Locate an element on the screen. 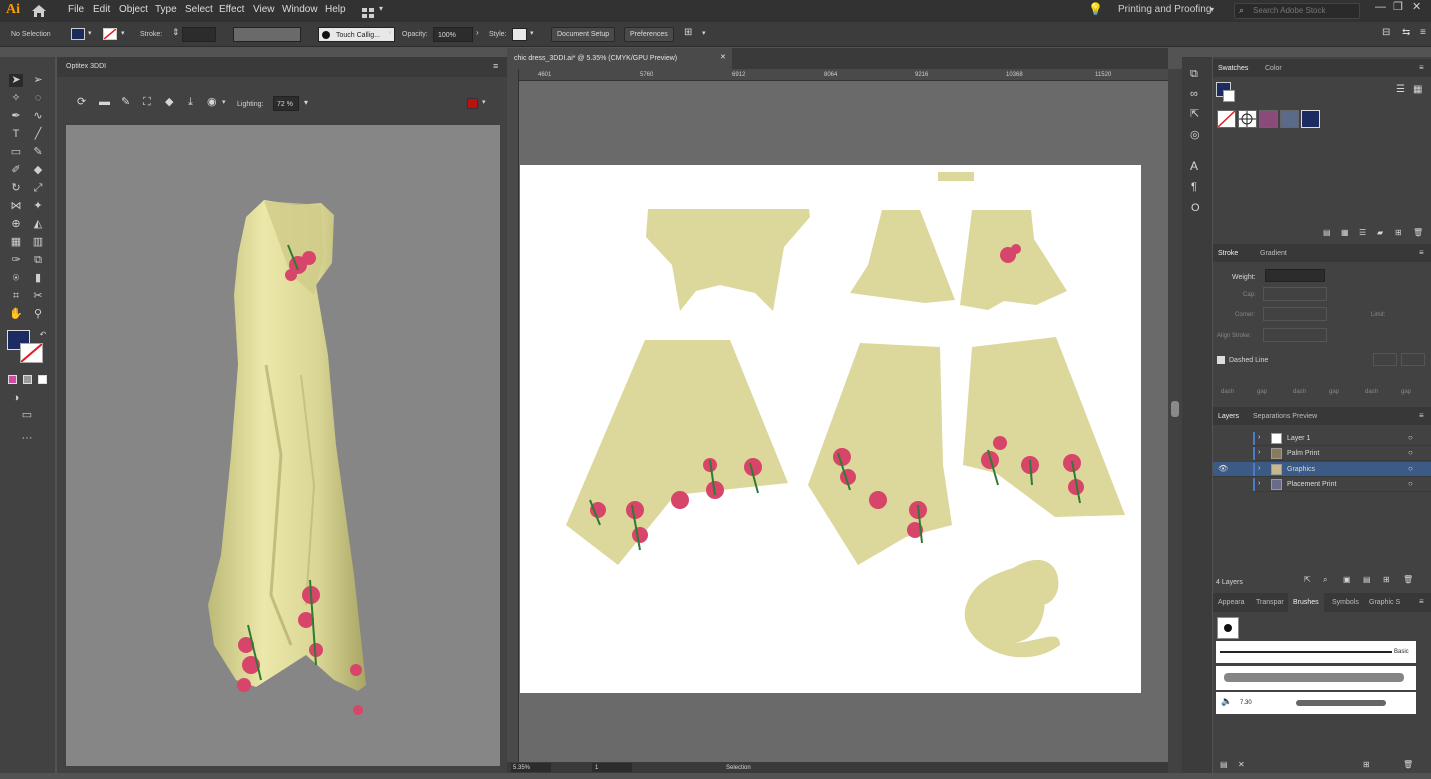 The image size is (1431, 779). locate-object-icon: ⌕ is located at coordinates (1325, 580).